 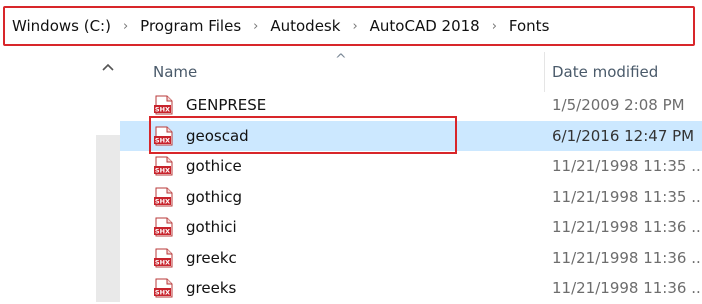 What do you see at coordinates (108, 218) in the screenshot?
I see `scrollbar-track` at bounding box center [108, 218].